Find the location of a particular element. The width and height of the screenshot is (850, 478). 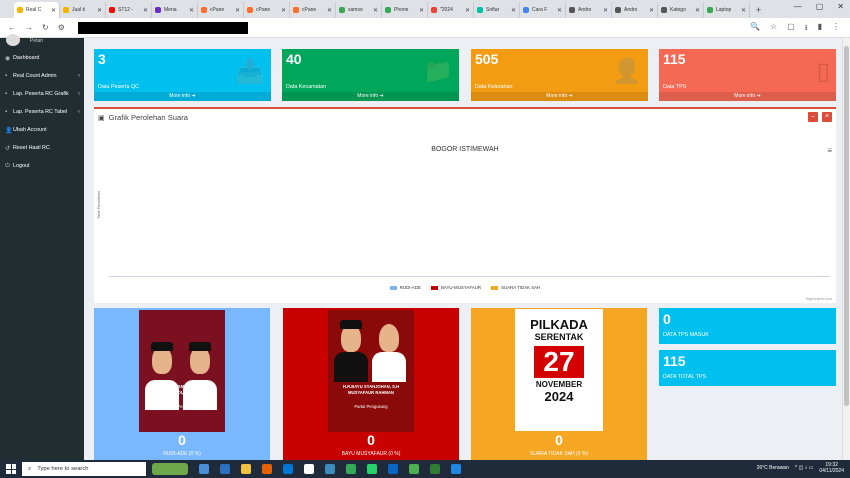

new-tab-button: + is located at coordinates (758, 10).